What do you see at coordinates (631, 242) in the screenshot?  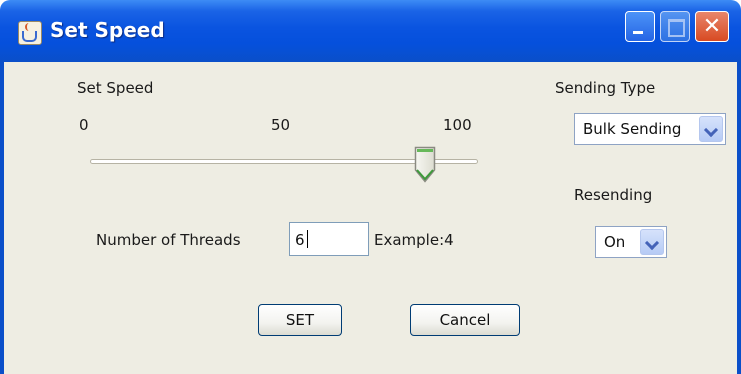 I see `resending-select: On` at bounding box center [631, 242].